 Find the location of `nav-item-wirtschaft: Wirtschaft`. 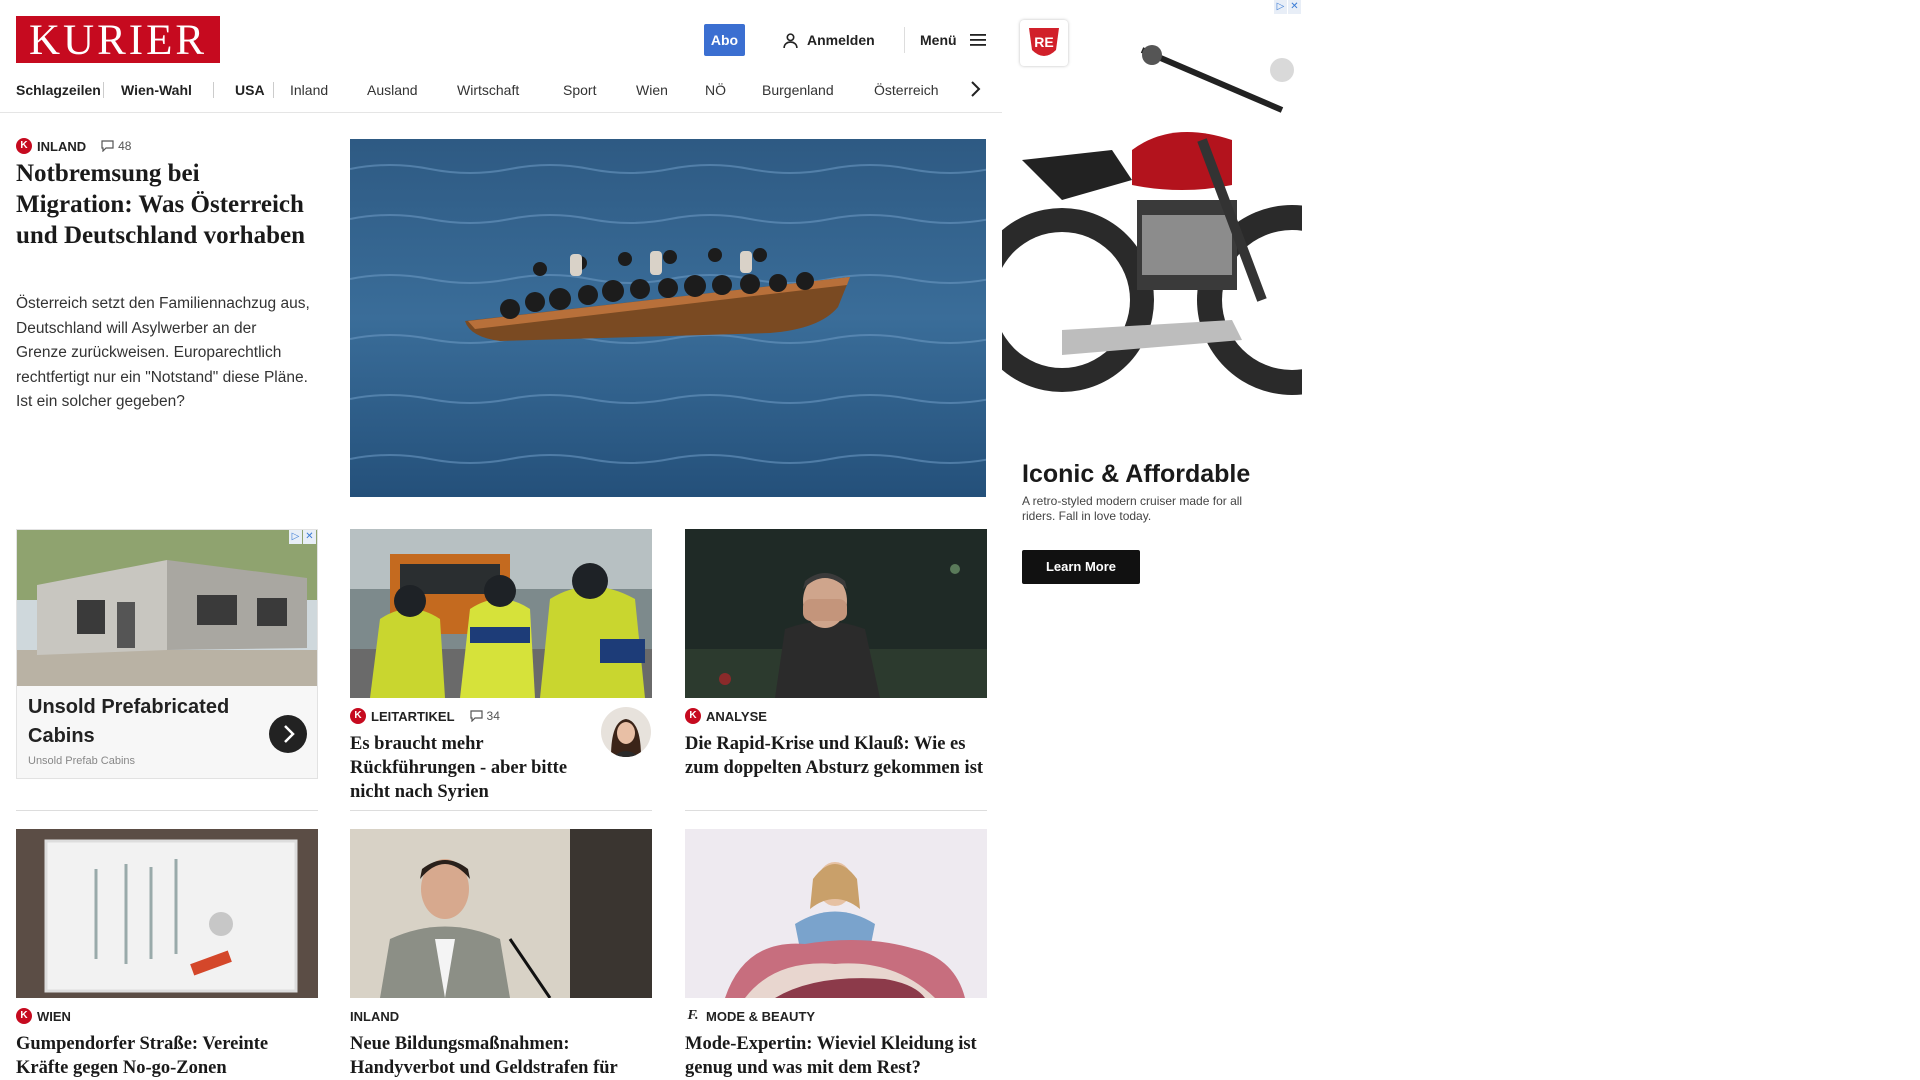

nav-item-wirtschaft: Wirtschaft is located at coordinates (510, 90).